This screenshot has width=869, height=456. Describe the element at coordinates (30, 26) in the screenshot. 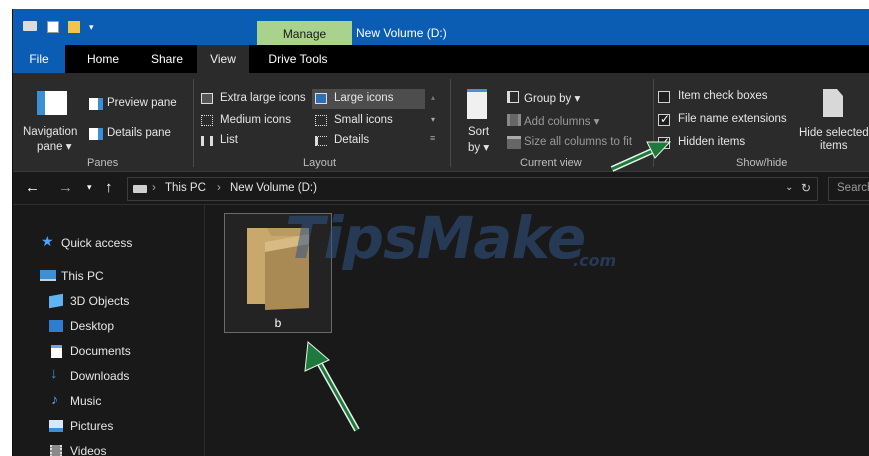

I see `system-menu-icon` at that location.